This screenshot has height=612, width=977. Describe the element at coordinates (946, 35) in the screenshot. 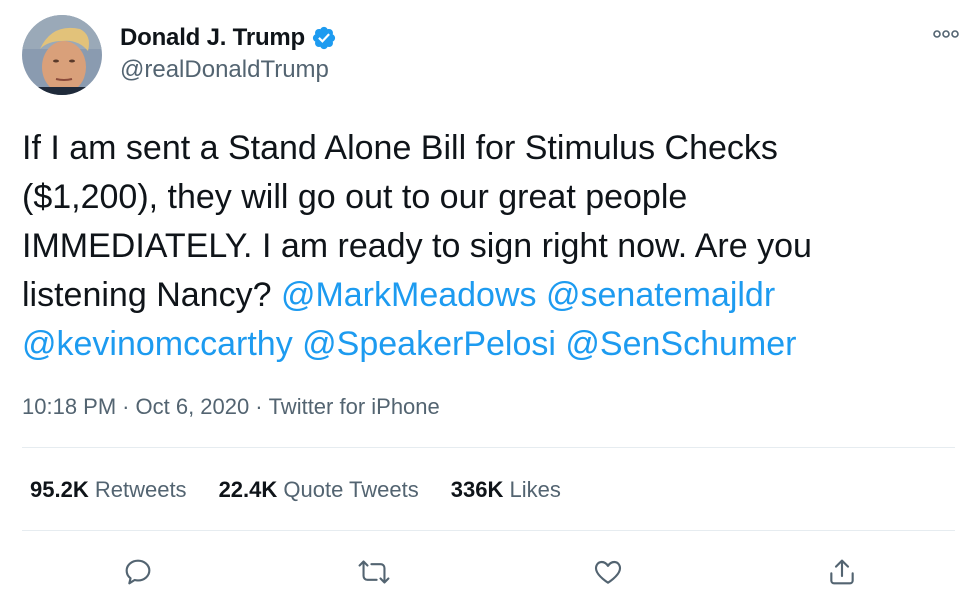

I see `more-options-icon` at that location.